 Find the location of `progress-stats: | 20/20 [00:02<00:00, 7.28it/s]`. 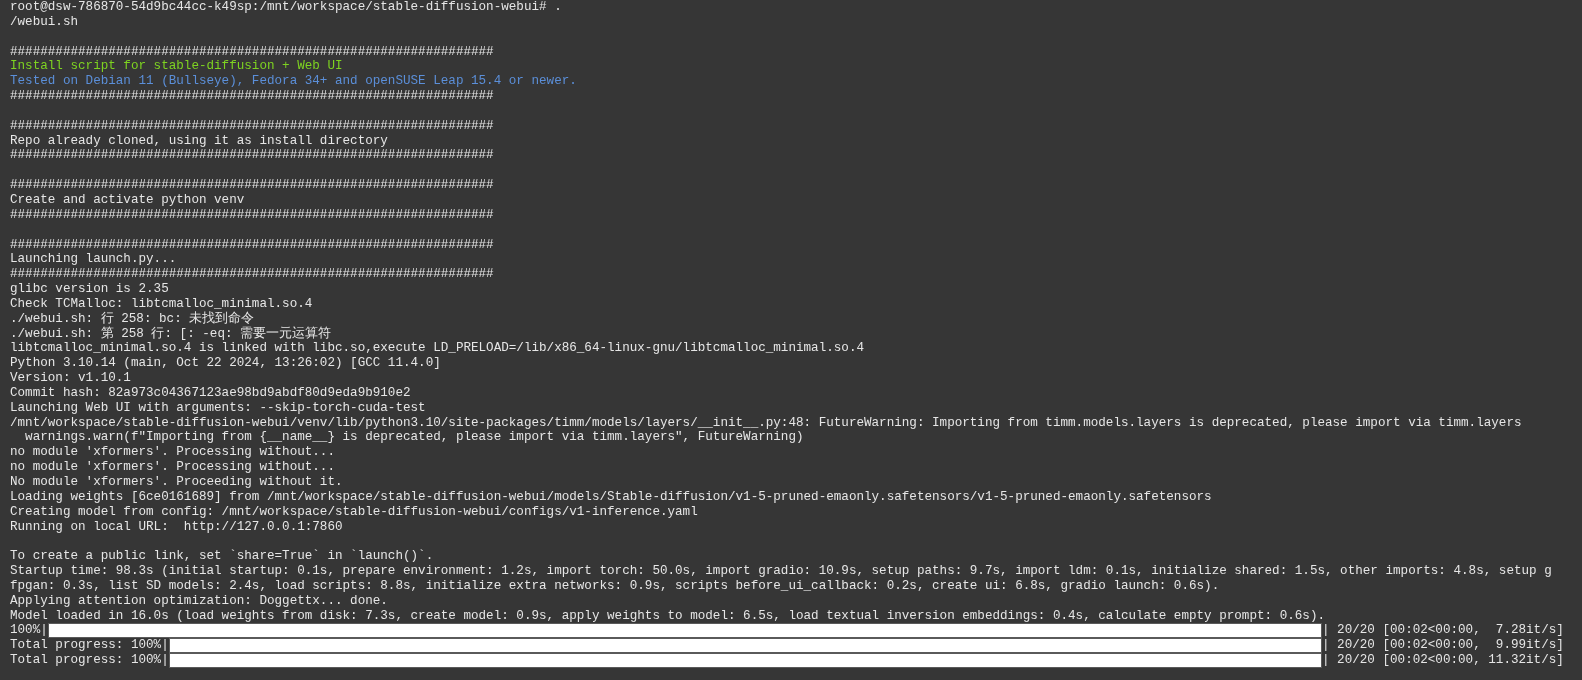

progress-stats: | 20/20 [00:02<00:00, 7.28it/s] is located at coordinates (1443, 631).